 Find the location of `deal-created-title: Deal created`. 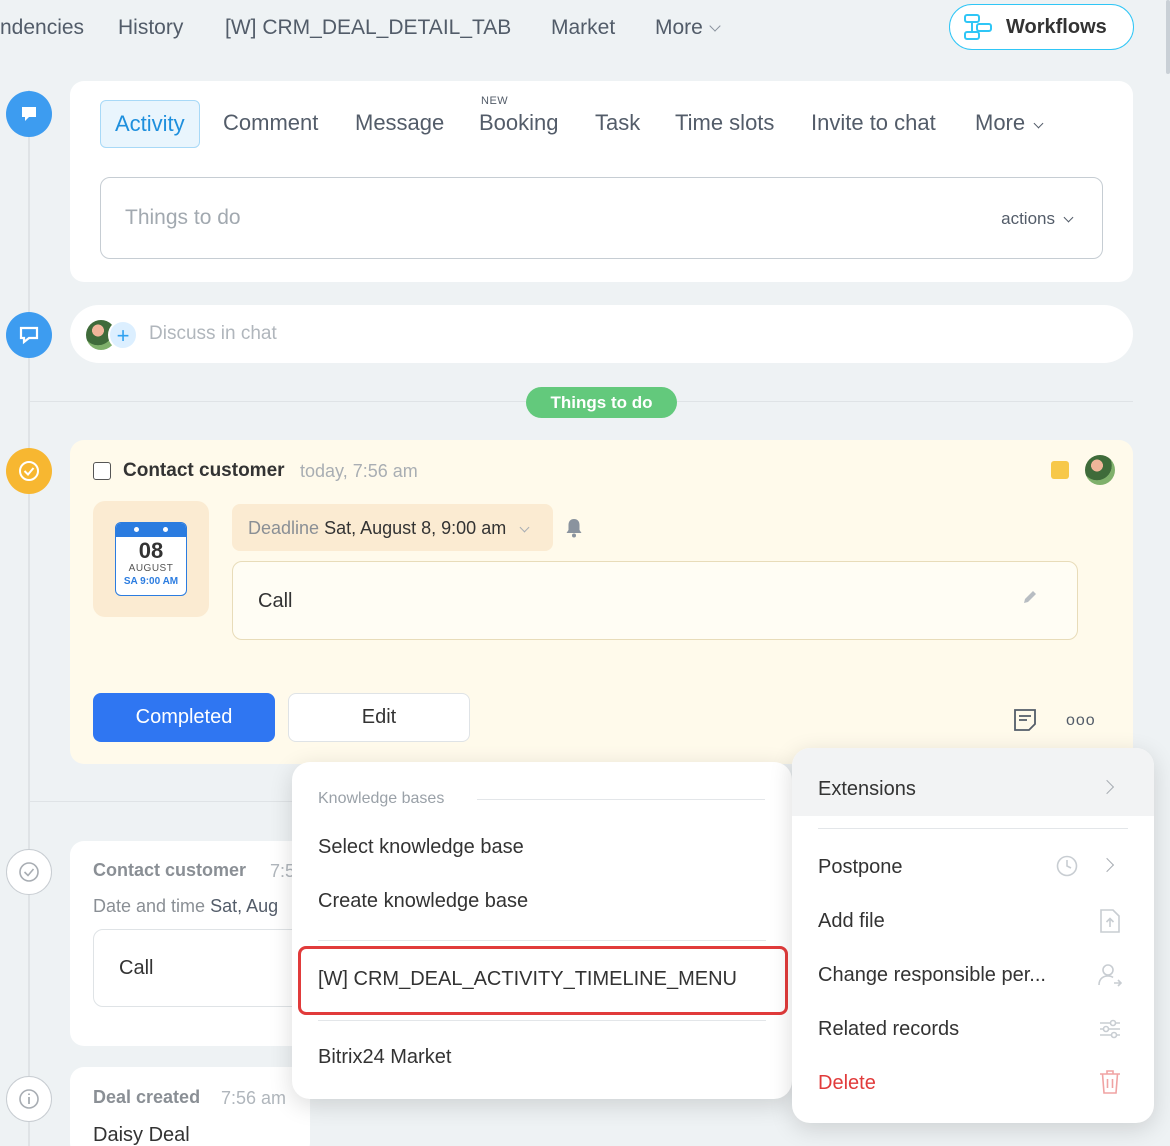

deal-created-title: Deal created is located at coordinates (147, 1097).